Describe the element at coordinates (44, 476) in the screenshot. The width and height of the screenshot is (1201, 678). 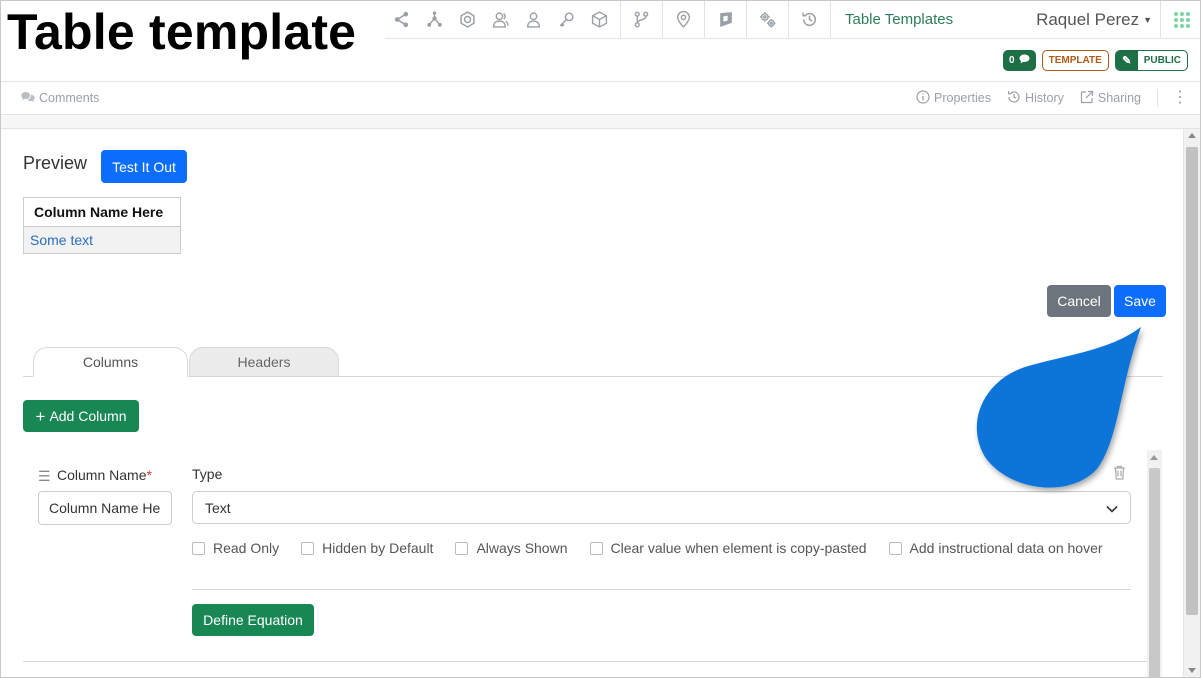
I see `drag-handle-icon: ☰` at that location.